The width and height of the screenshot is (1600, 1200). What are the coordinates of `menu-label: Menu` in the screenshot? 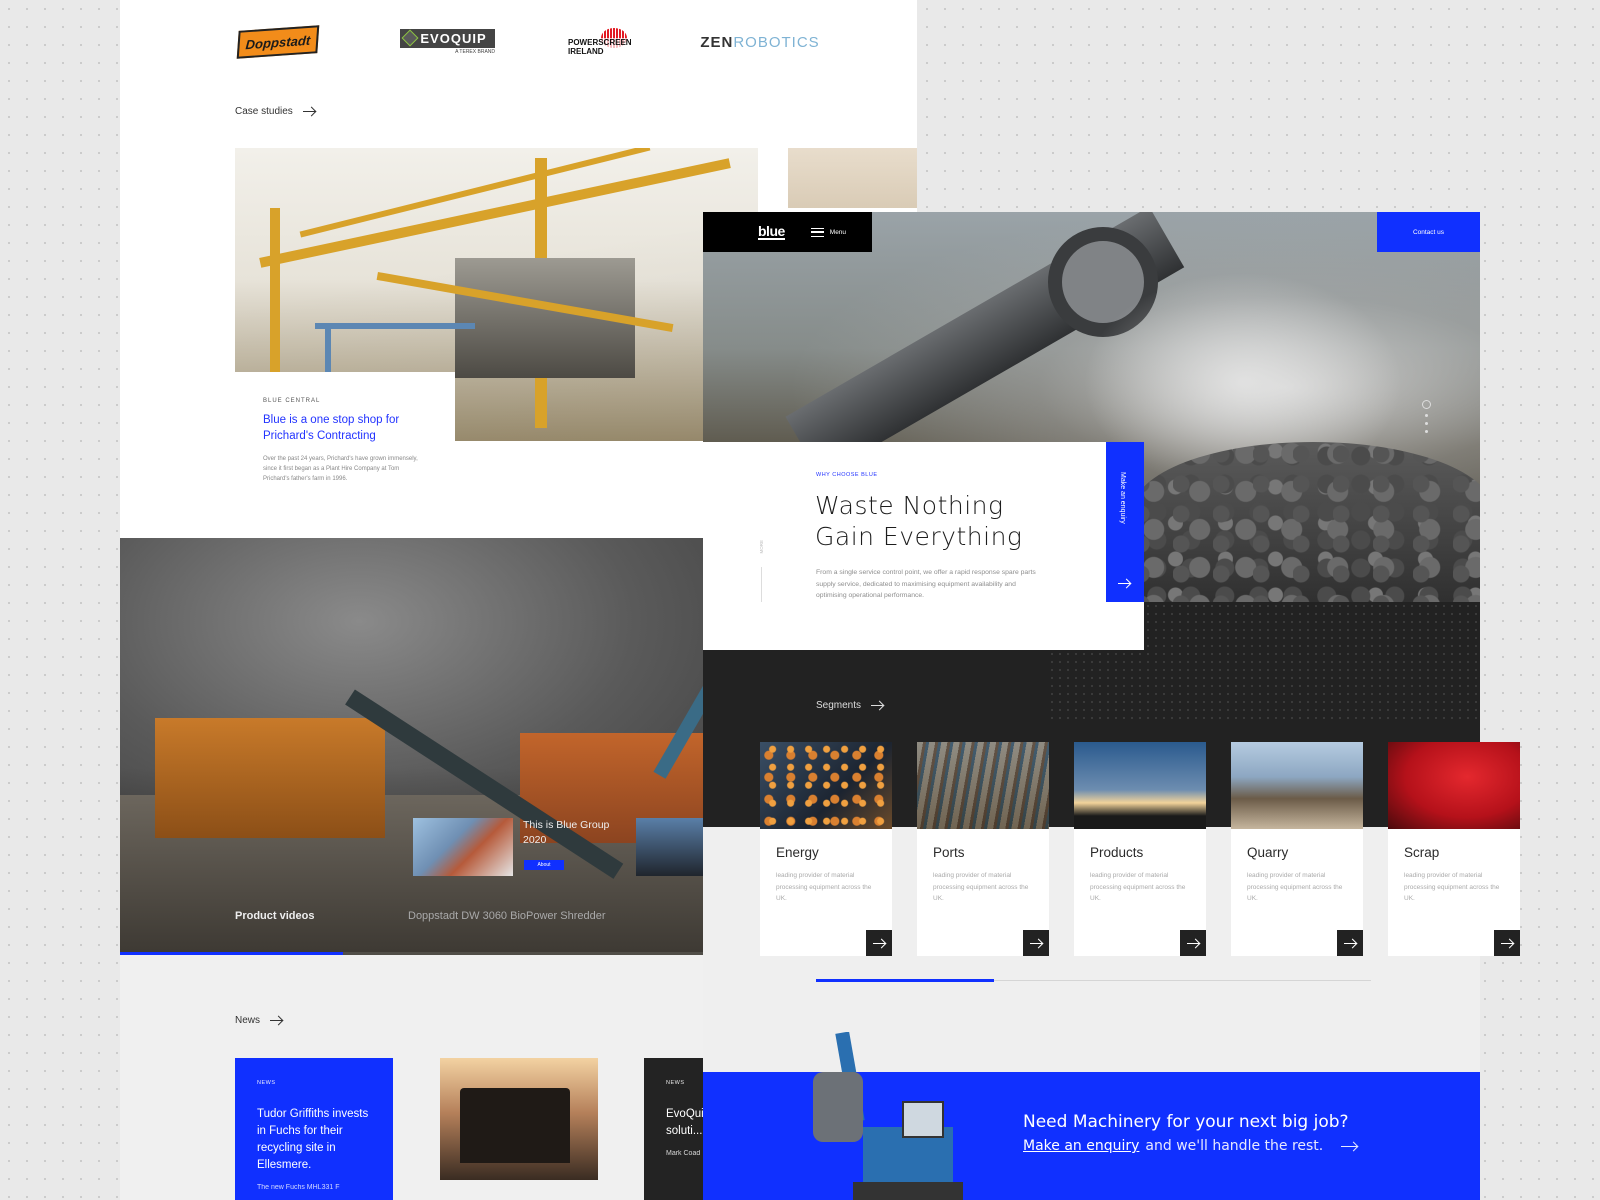 It's located at (838, 232).